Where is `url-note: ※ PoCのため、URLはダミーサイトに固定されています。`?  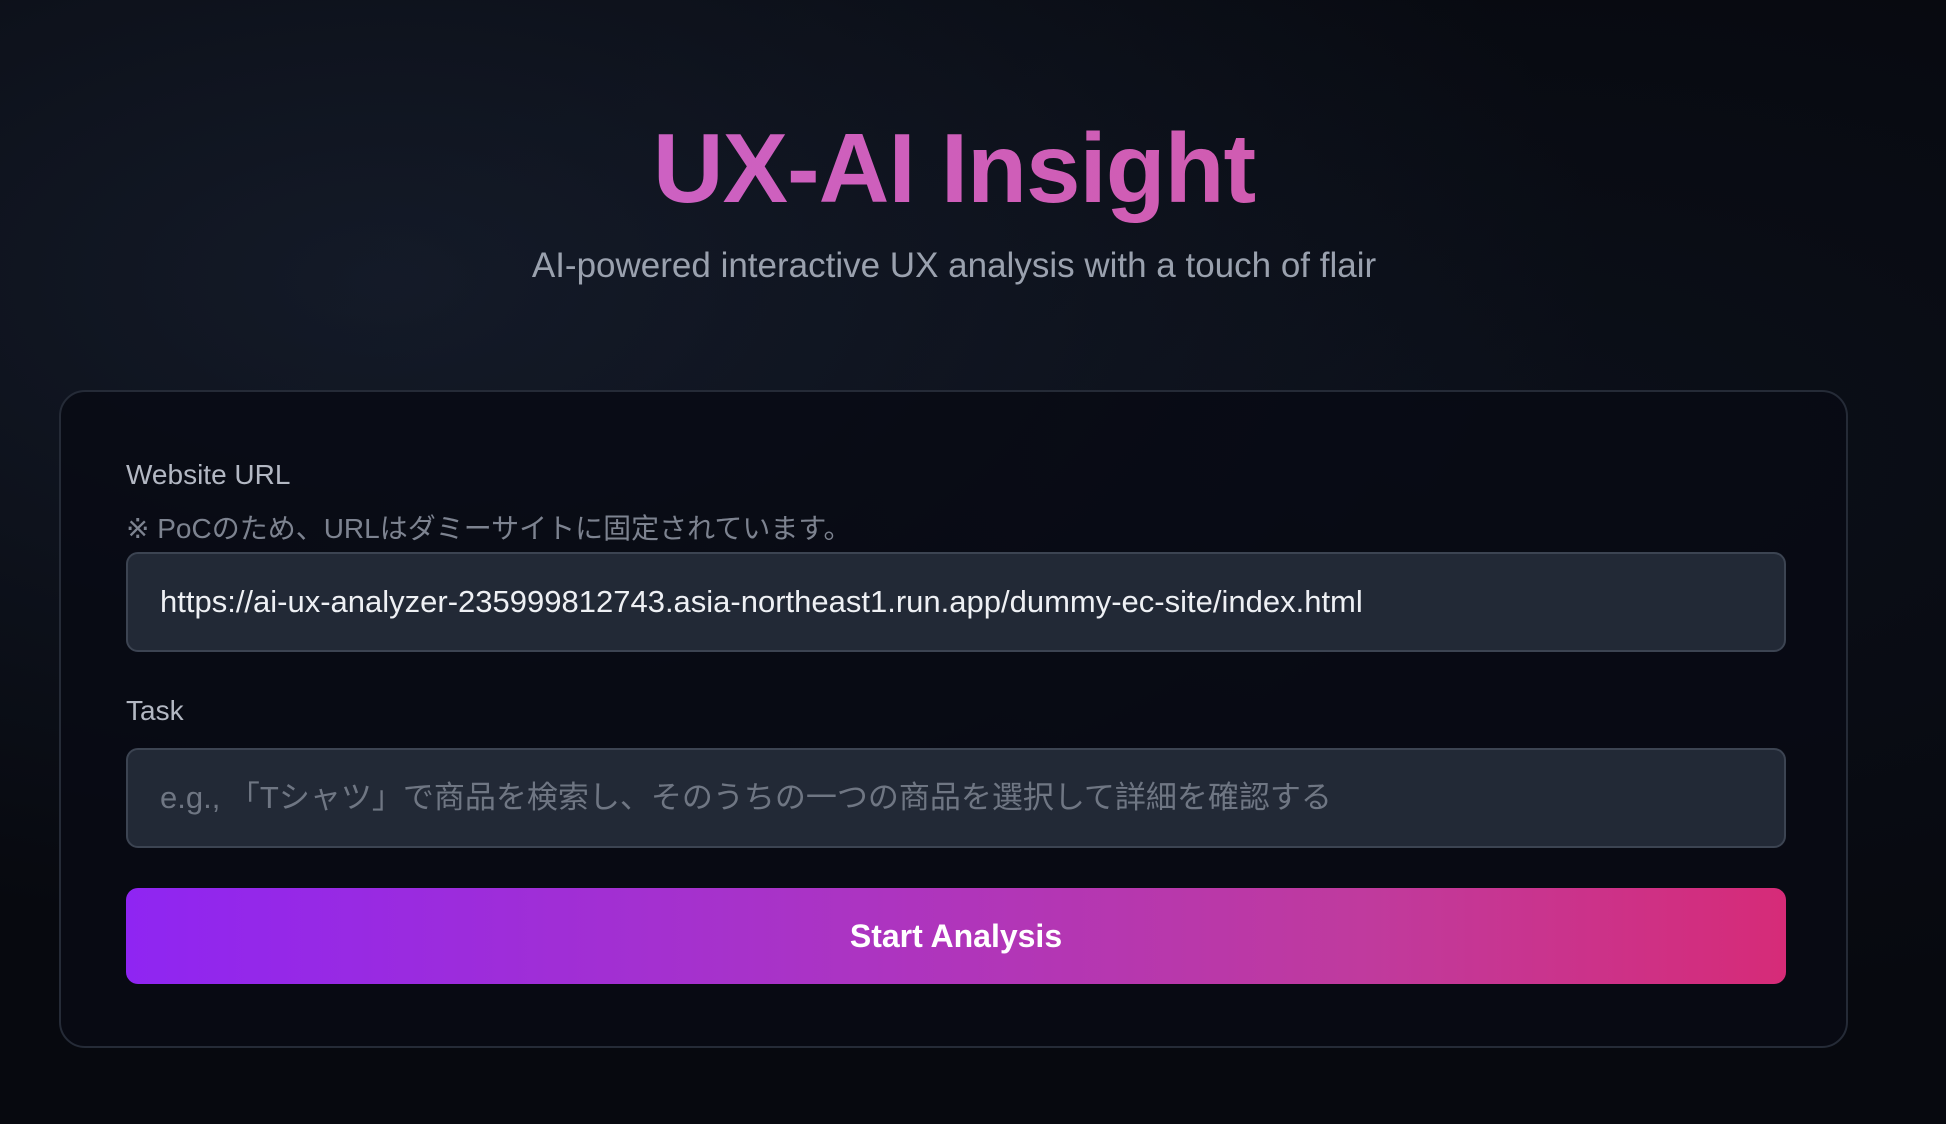
url-note: ※ PoCのため、URLはダミーサイトに固定されています。 is located at coordinates (489, 528).